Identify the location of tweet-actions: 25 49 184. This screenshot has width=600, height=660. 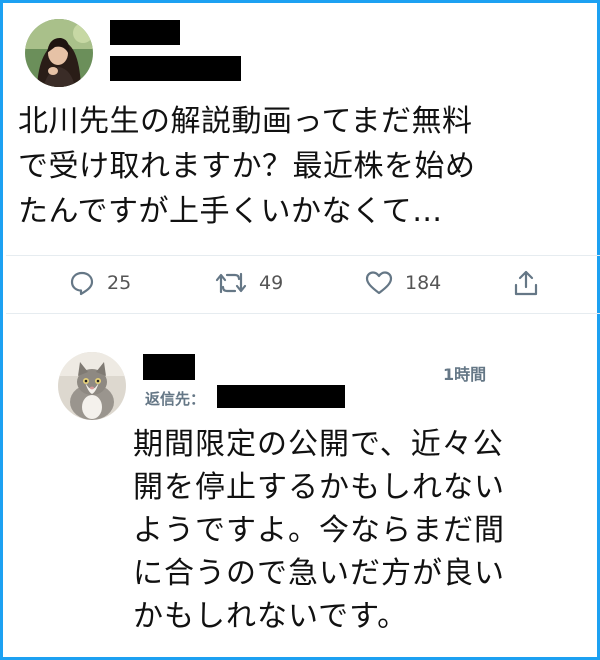
(309, 283).